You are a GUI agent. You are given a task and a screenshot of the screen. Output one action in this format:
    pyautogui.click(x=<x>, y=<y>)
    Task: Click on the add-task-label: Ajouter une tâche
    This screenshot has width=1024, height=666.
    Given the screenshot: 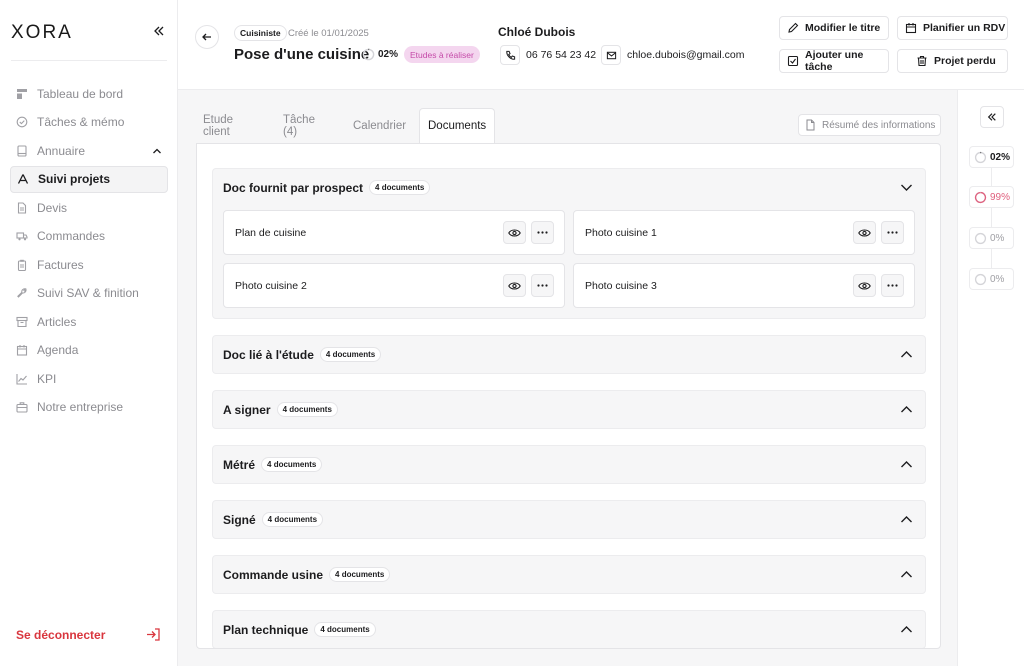 What is the action you would take?
    pyautogui.click(x=834, y=61)
    